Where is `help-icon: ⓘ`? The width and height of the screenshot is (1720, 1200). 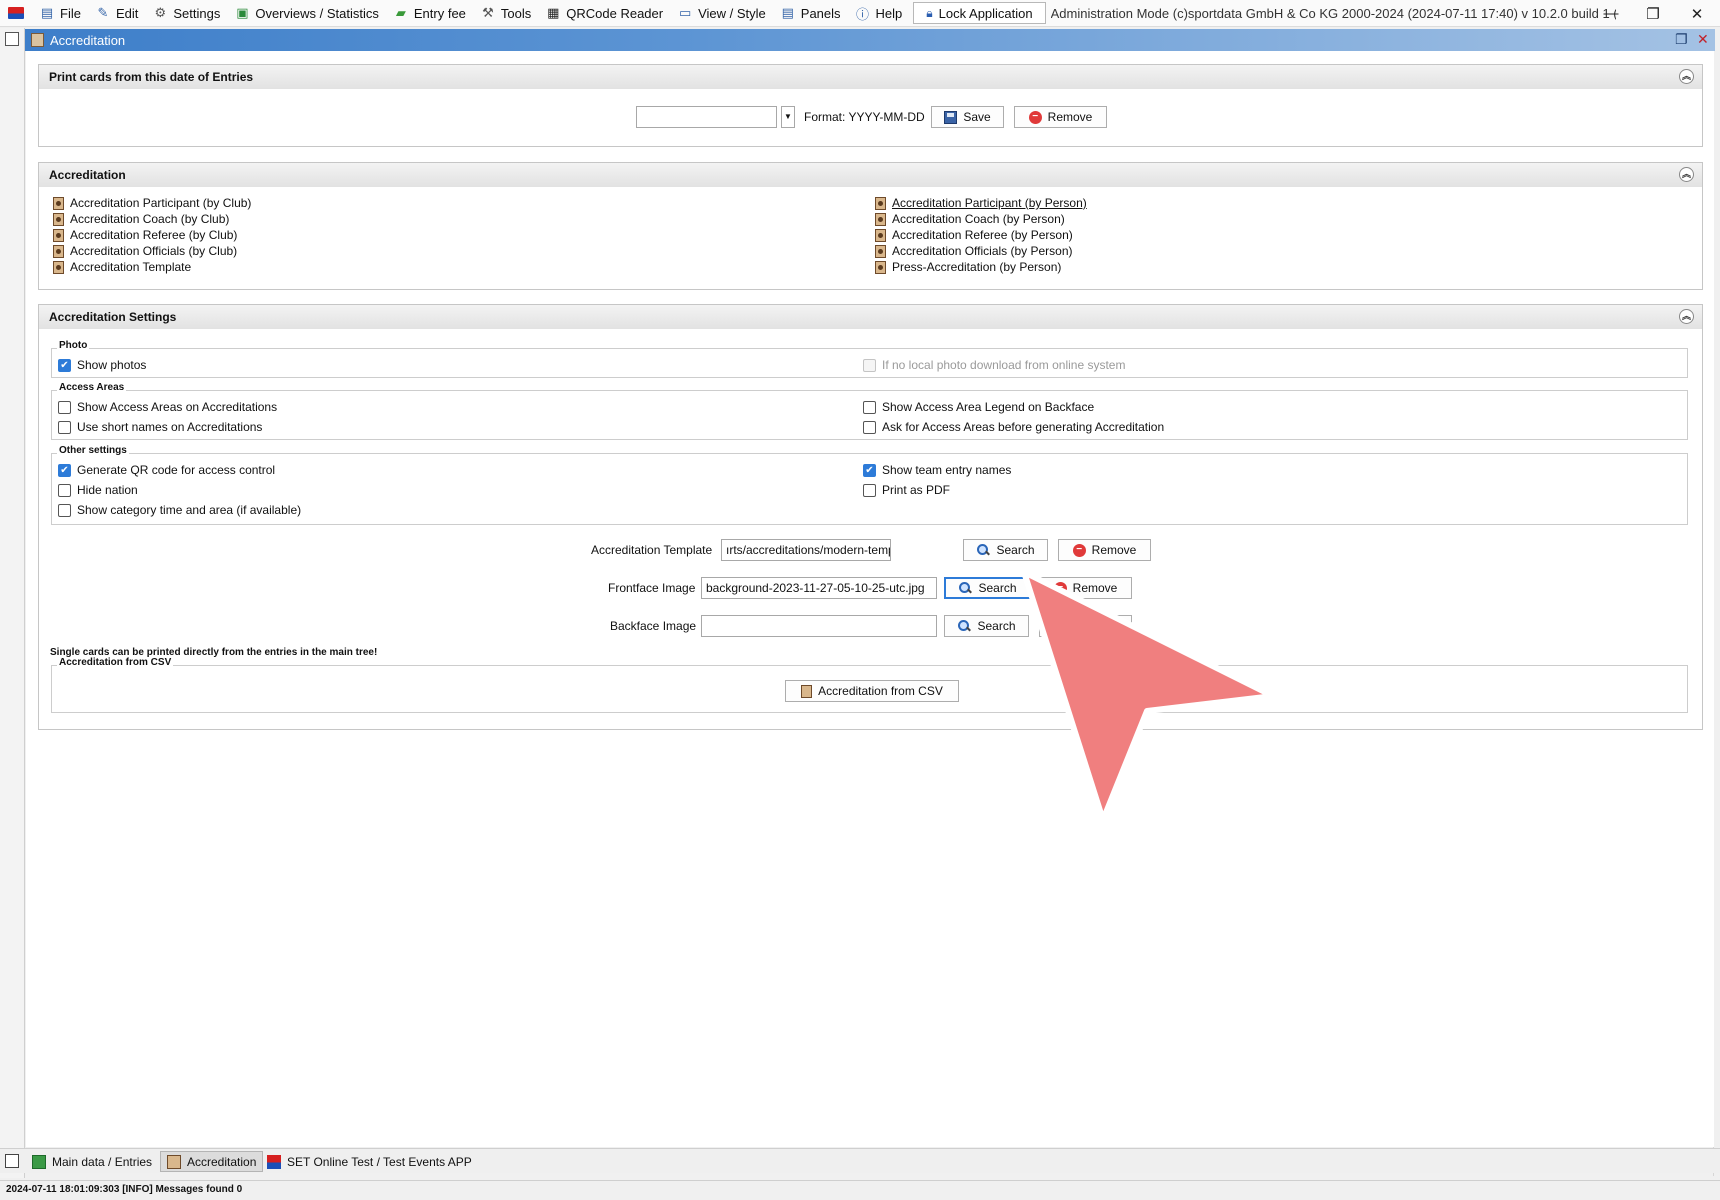
help-icon: ⓘ is located at coordinates (863, 14).